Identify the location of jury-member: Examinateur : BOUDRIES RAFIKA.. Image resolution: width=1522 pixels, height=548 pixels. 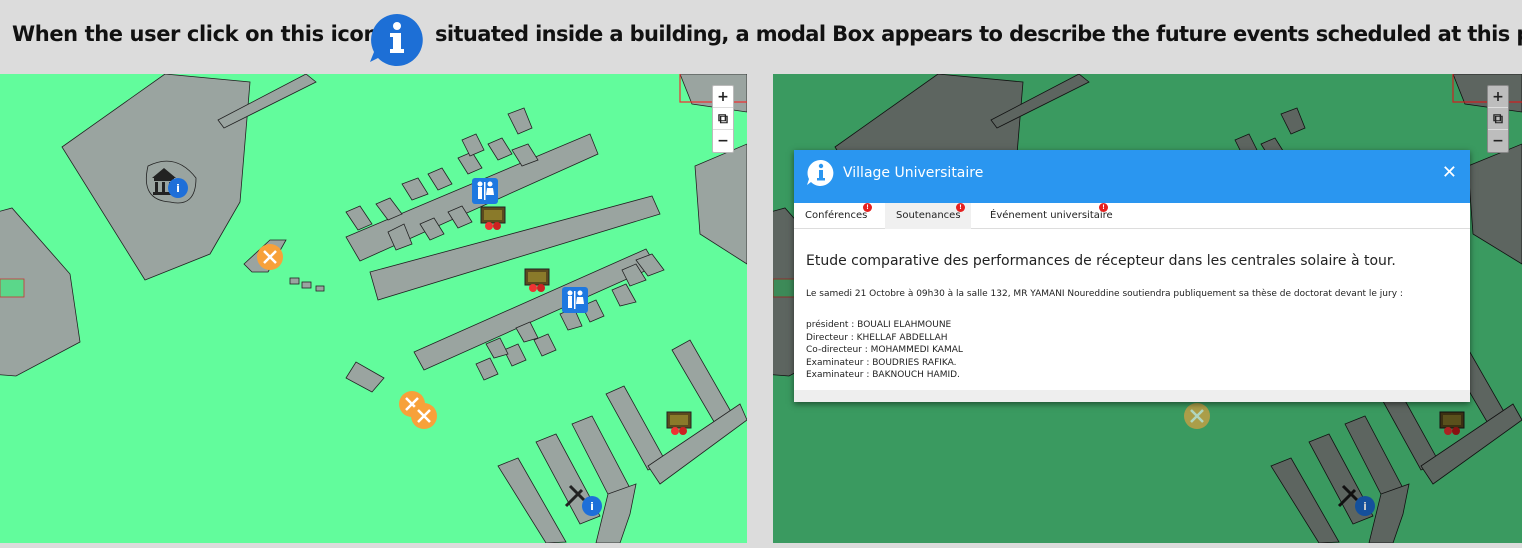
(881, 362).